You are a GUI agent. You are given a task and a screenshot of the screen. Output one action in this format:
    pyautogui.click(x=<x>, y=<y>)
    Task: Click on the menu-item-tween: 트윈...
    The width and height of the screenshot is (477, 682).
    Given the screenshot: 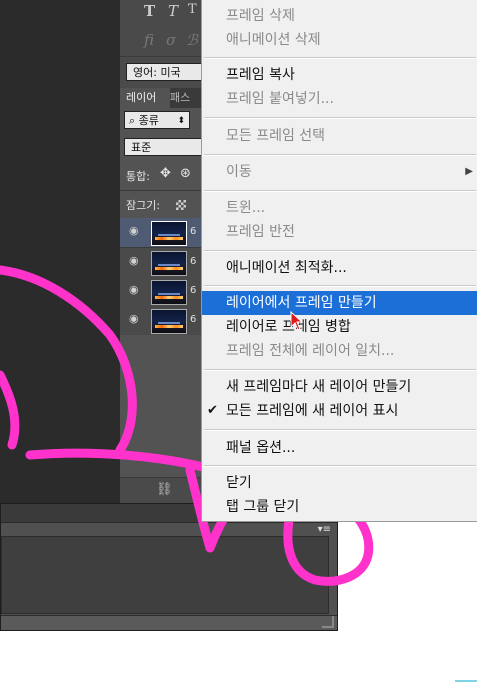 What is the action you would take?
    pyautogui.click(x=339, y=208)
    